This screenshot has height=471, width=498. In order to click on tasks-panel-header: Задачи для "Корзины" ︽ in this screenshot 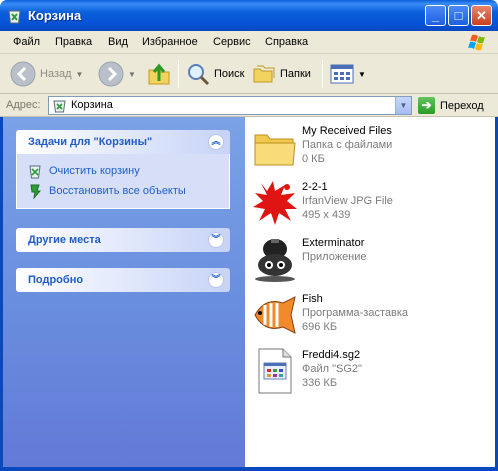, I will do `click(123, 142)`.